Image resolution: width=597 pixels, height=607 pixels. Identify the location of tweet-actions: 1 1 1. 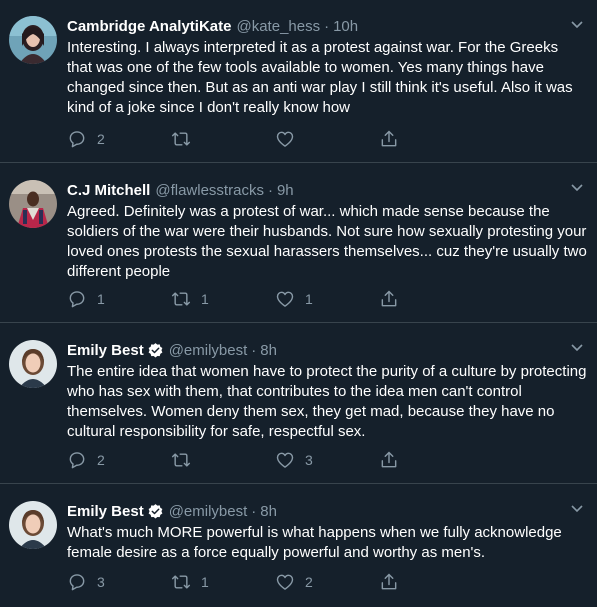
(275, 299).